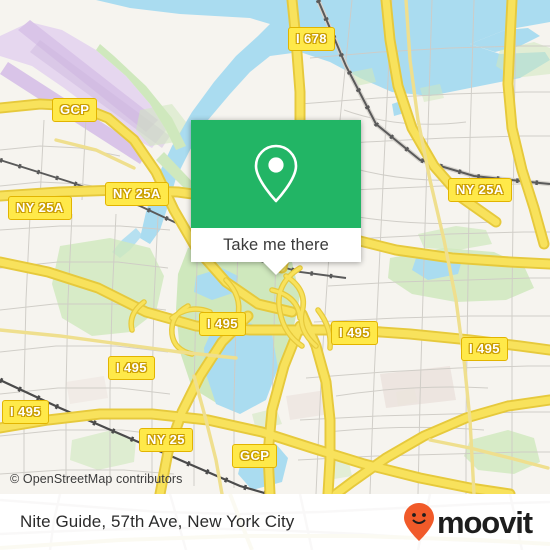 The width and height of the screenshot is (550, 550). I want to click on take-me-there-button: Take me there, so click(276, 245).